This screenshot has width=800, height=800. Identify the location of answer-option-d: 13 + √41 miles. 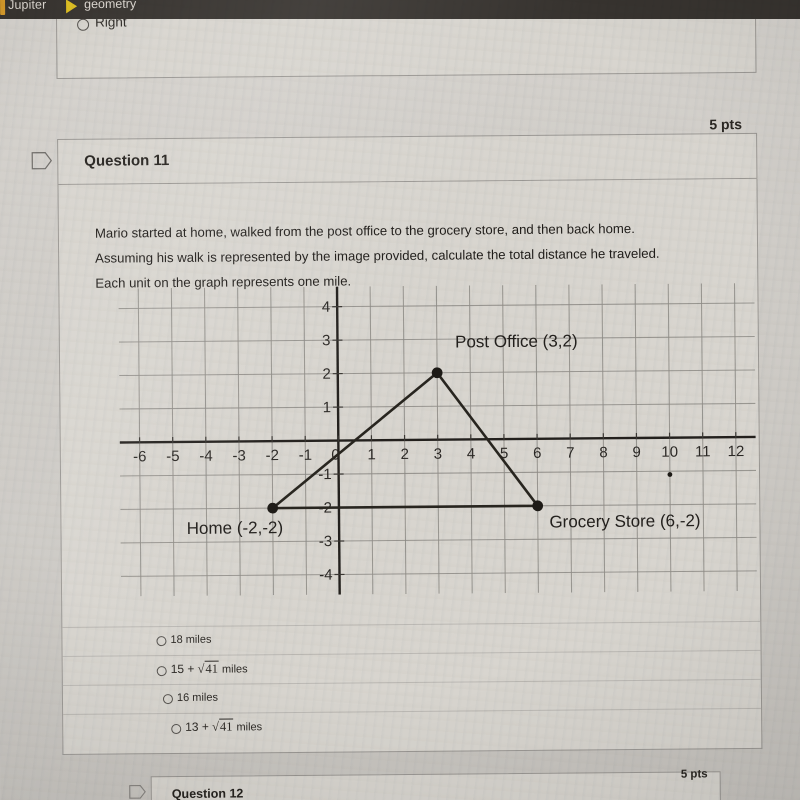
(412, 725).